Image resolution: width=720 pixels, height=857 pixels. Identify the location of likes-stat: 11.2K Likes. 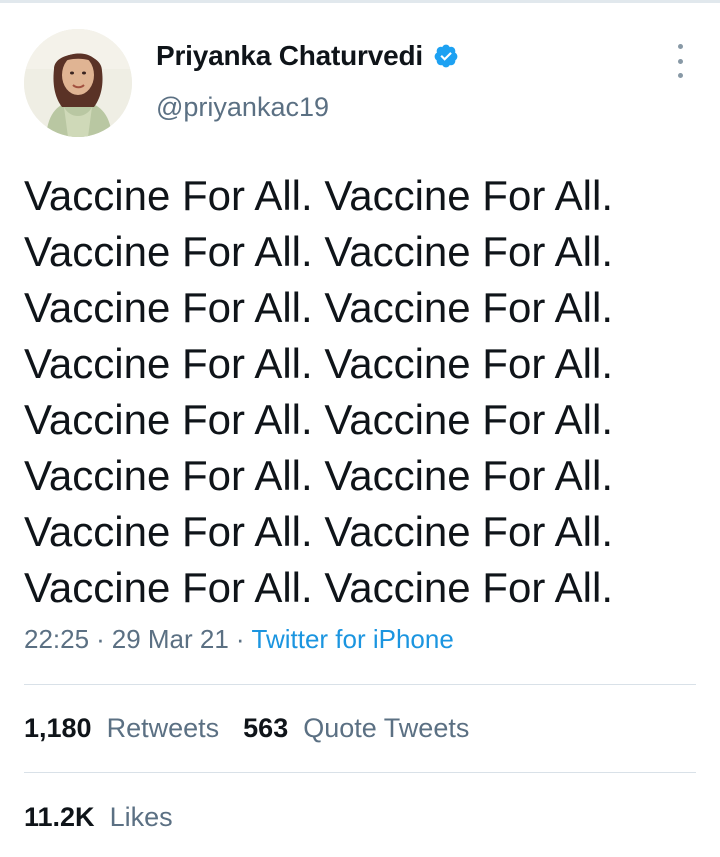
(98, 817).